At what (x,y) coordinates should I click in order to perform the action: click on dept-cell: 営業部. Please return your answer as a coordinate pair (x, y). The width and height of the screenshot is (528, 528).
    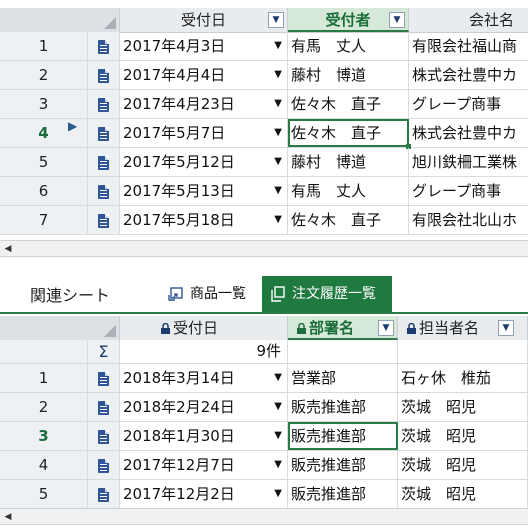
    Looking at the image, I should click on (343, 378).